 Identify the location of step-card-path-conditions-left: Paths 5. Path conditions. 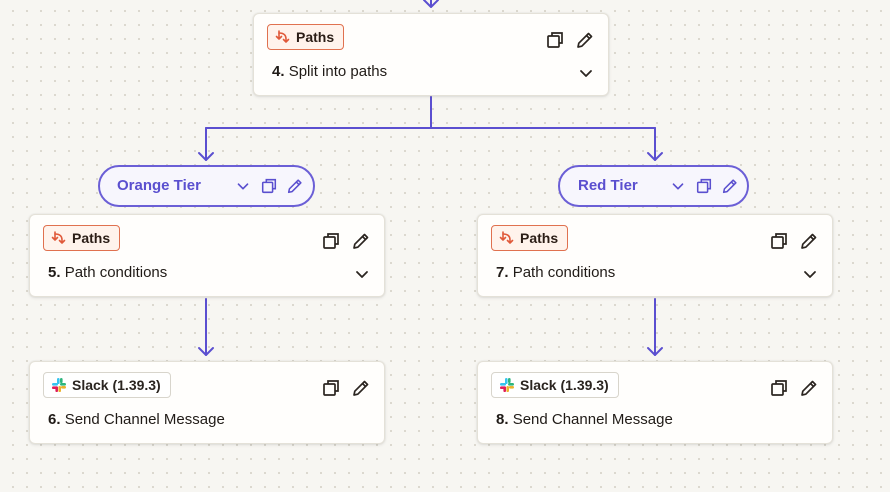
(207, 255).